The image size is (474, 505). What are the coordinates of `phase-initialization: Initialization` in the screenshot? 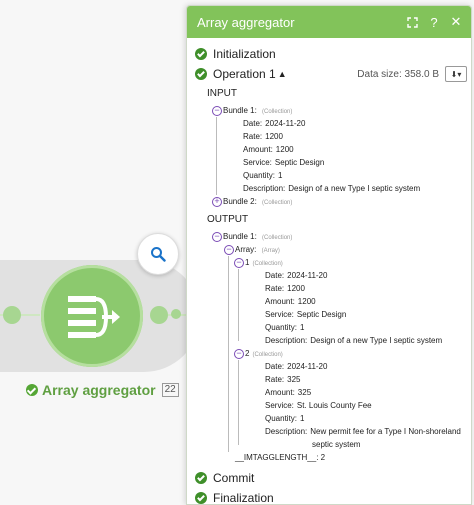 It's located at (333, 54).